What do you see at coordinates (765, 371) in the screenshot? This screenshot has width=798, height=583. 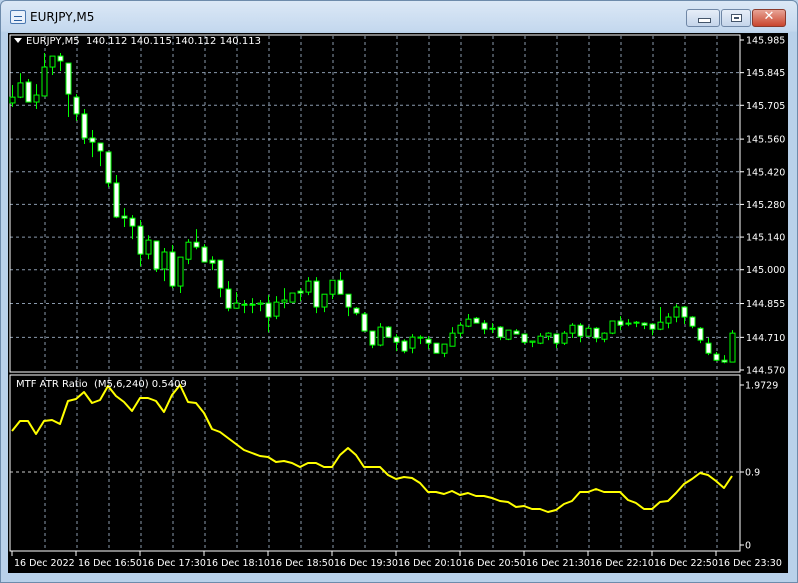 I see `price-axis-label: 144.570` at bounding box center [765, 371].